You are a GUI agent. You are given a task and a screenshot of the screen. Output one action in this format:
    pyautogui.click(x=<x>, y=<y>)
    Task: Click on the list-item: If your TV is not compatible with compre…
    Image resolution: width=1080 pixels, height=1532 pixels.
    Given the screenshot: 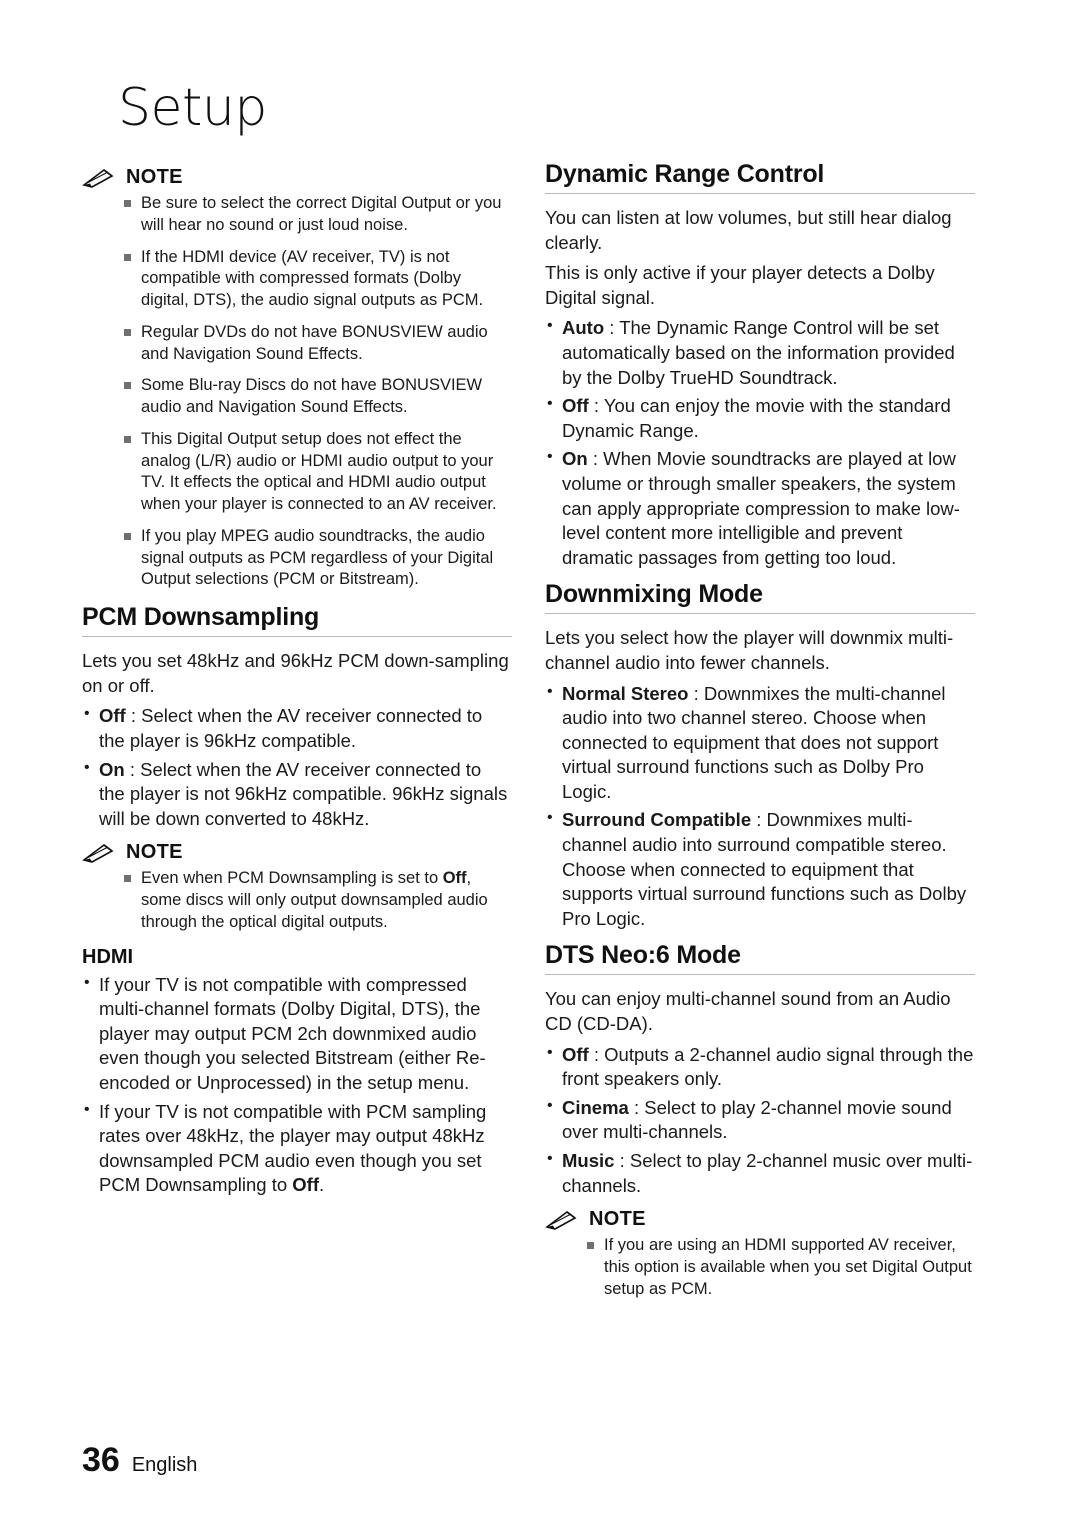 What is the action you would take?
    pyautogui.click(x=297, y=1034)
    